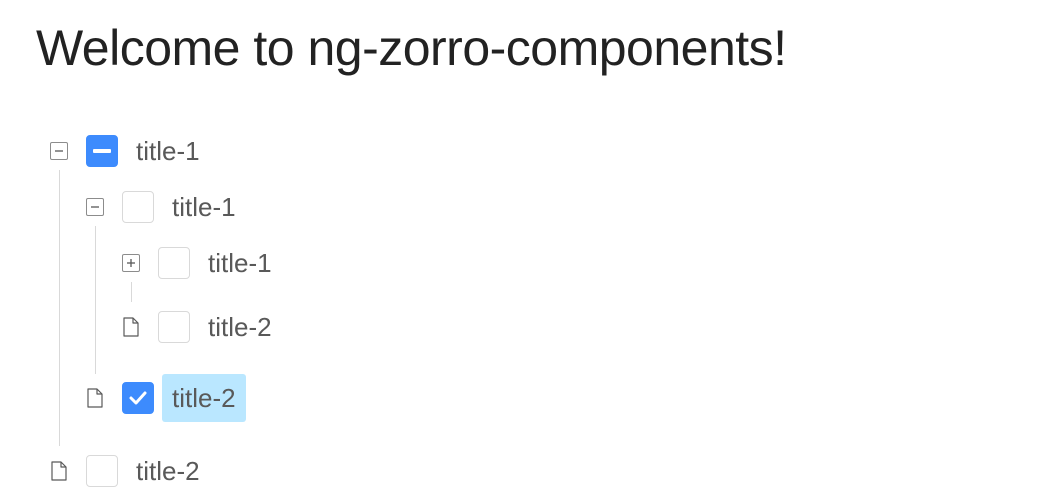  Describe the element at coordinates (131, 263) in the screenshot. I see `plus-square-icon` at that location.